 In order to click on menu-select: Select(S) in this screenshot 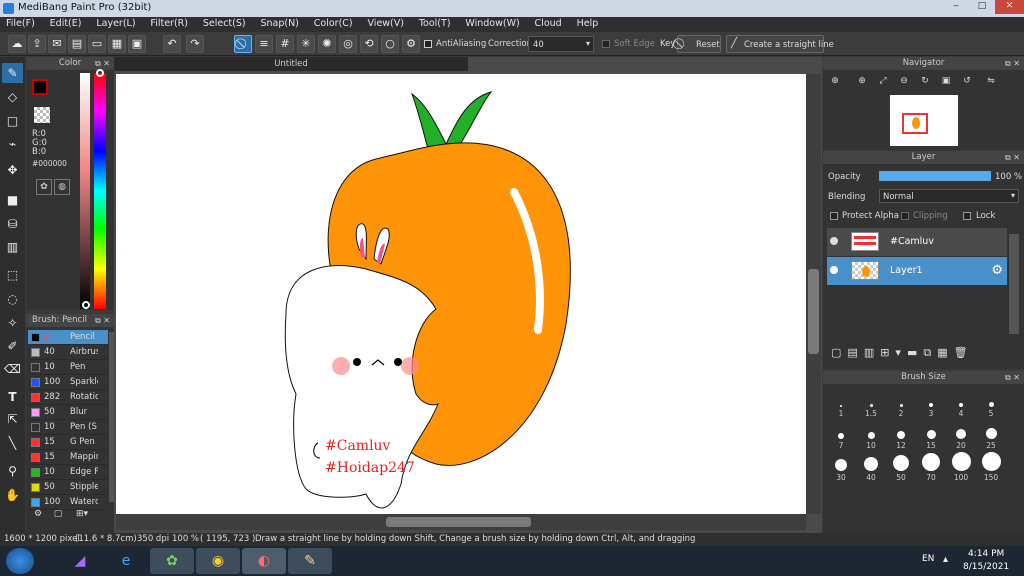, I will do `click(224, 23)`.